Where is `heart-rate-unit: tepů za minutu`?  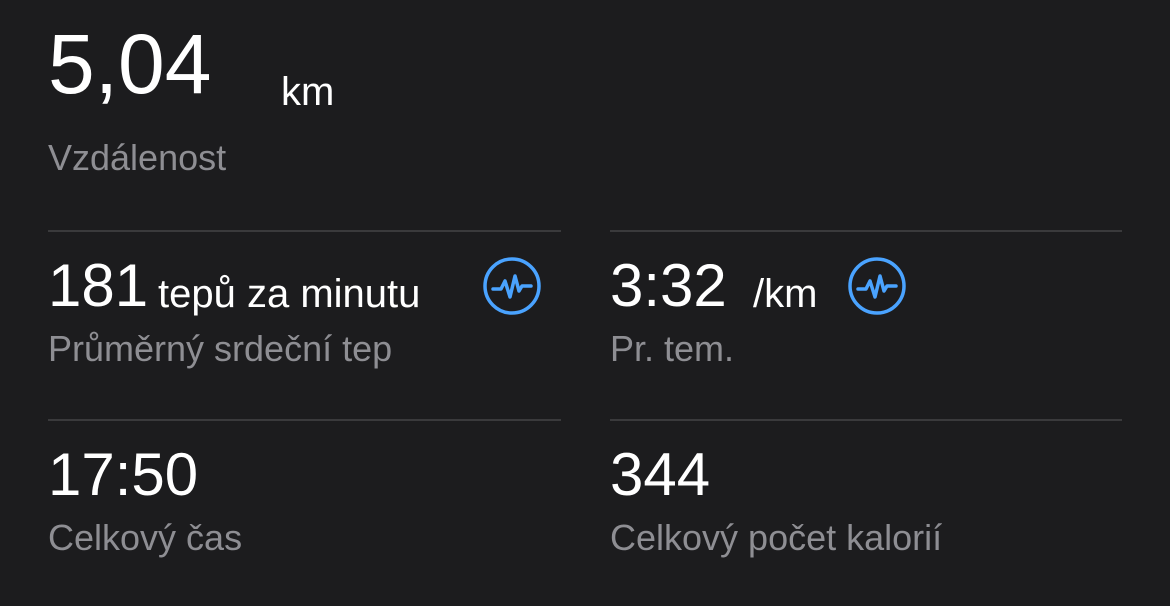
heart-rate-unit: tepů za minutu is located at coordinates (289, 294).